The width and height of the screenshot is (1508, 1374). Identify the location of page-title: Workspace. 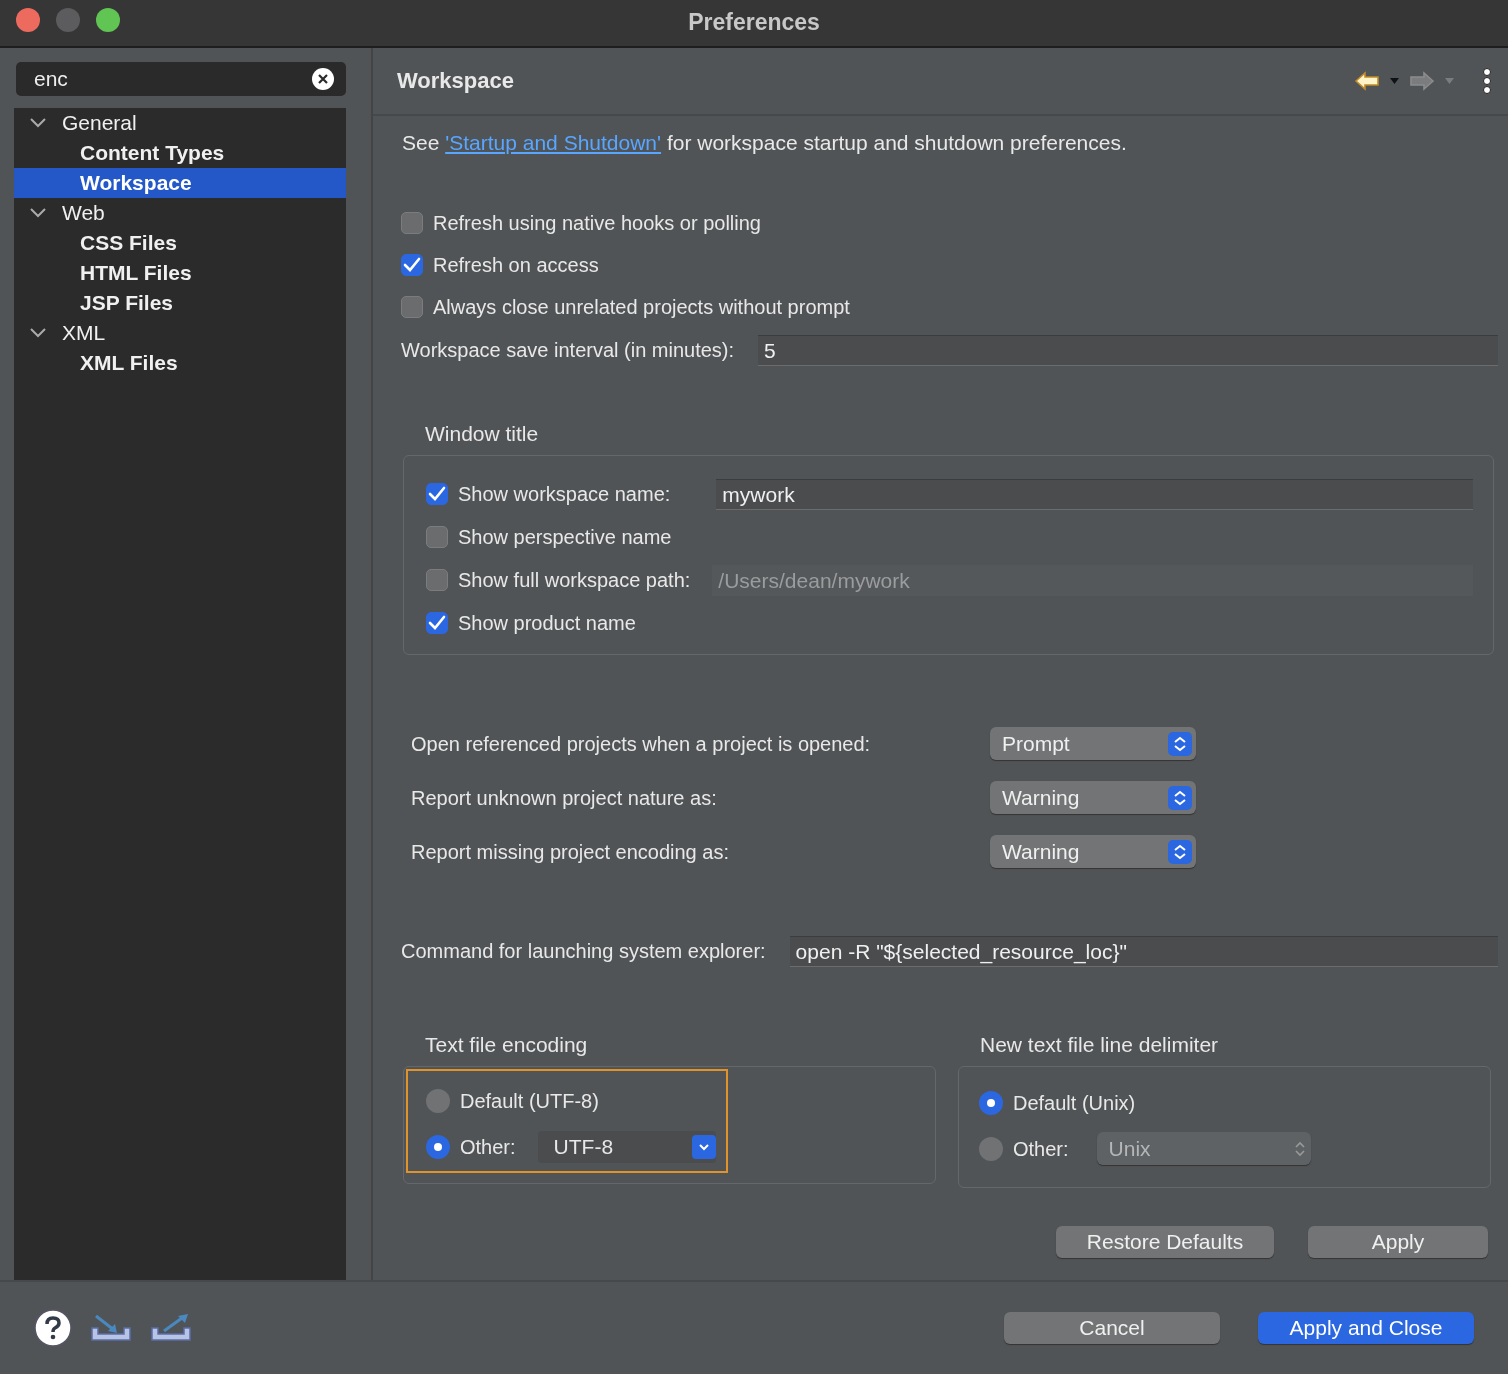
(455, 81).